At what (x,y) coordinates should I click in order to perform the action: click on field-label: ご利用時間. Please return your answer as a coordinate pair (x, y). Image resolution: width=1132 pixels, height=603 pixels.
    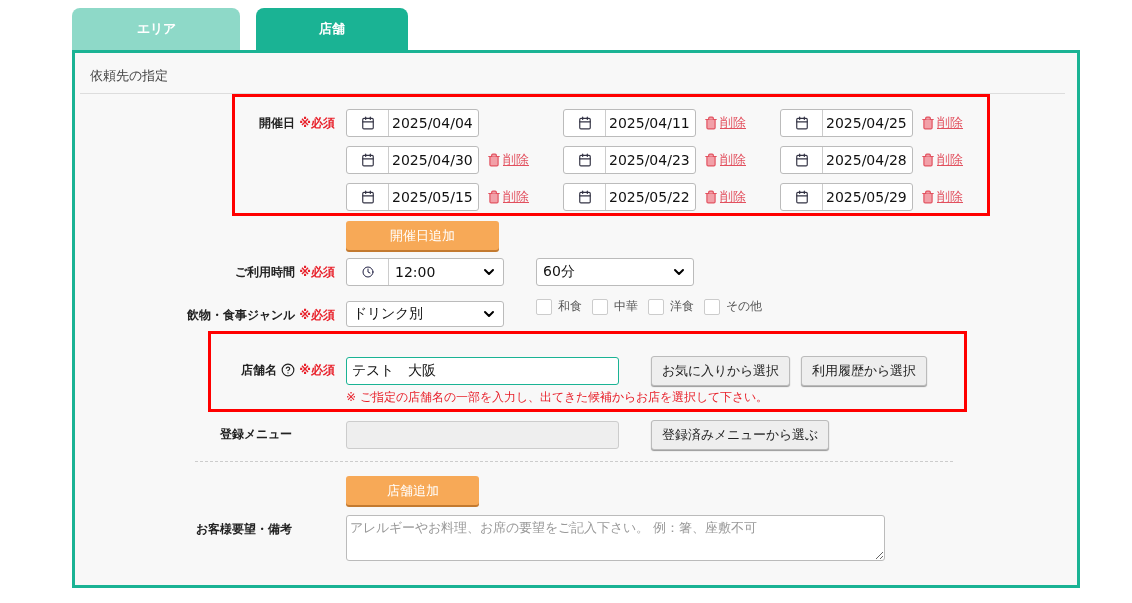
    Looking at the image, I should click on (265, 272).